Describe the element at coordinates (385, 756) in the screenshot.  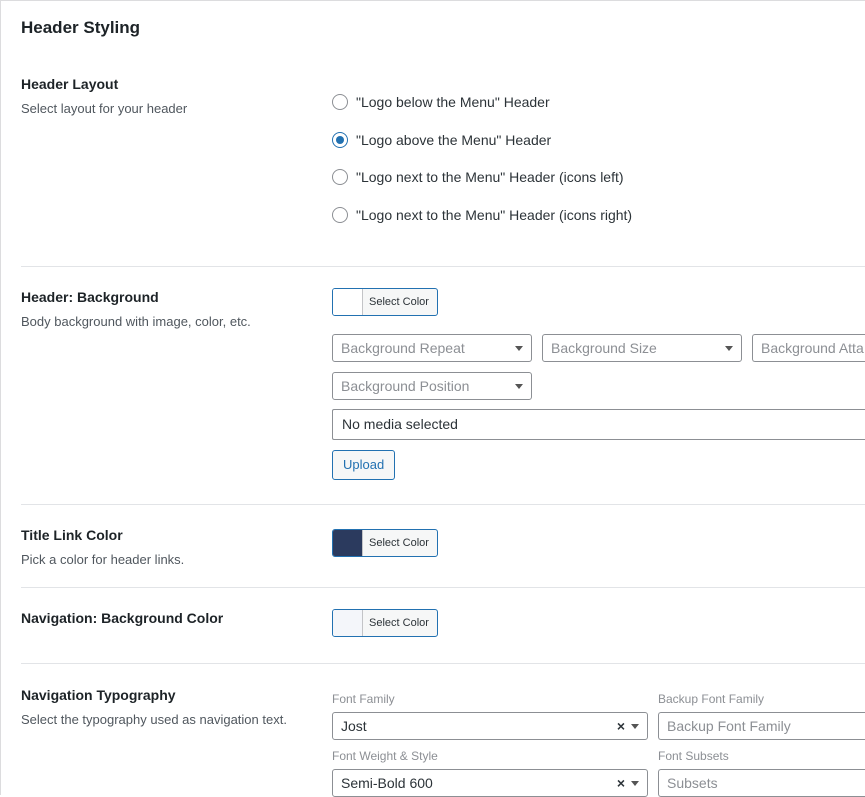
I see `font-weight-label: Font Weight & Style` at that location.